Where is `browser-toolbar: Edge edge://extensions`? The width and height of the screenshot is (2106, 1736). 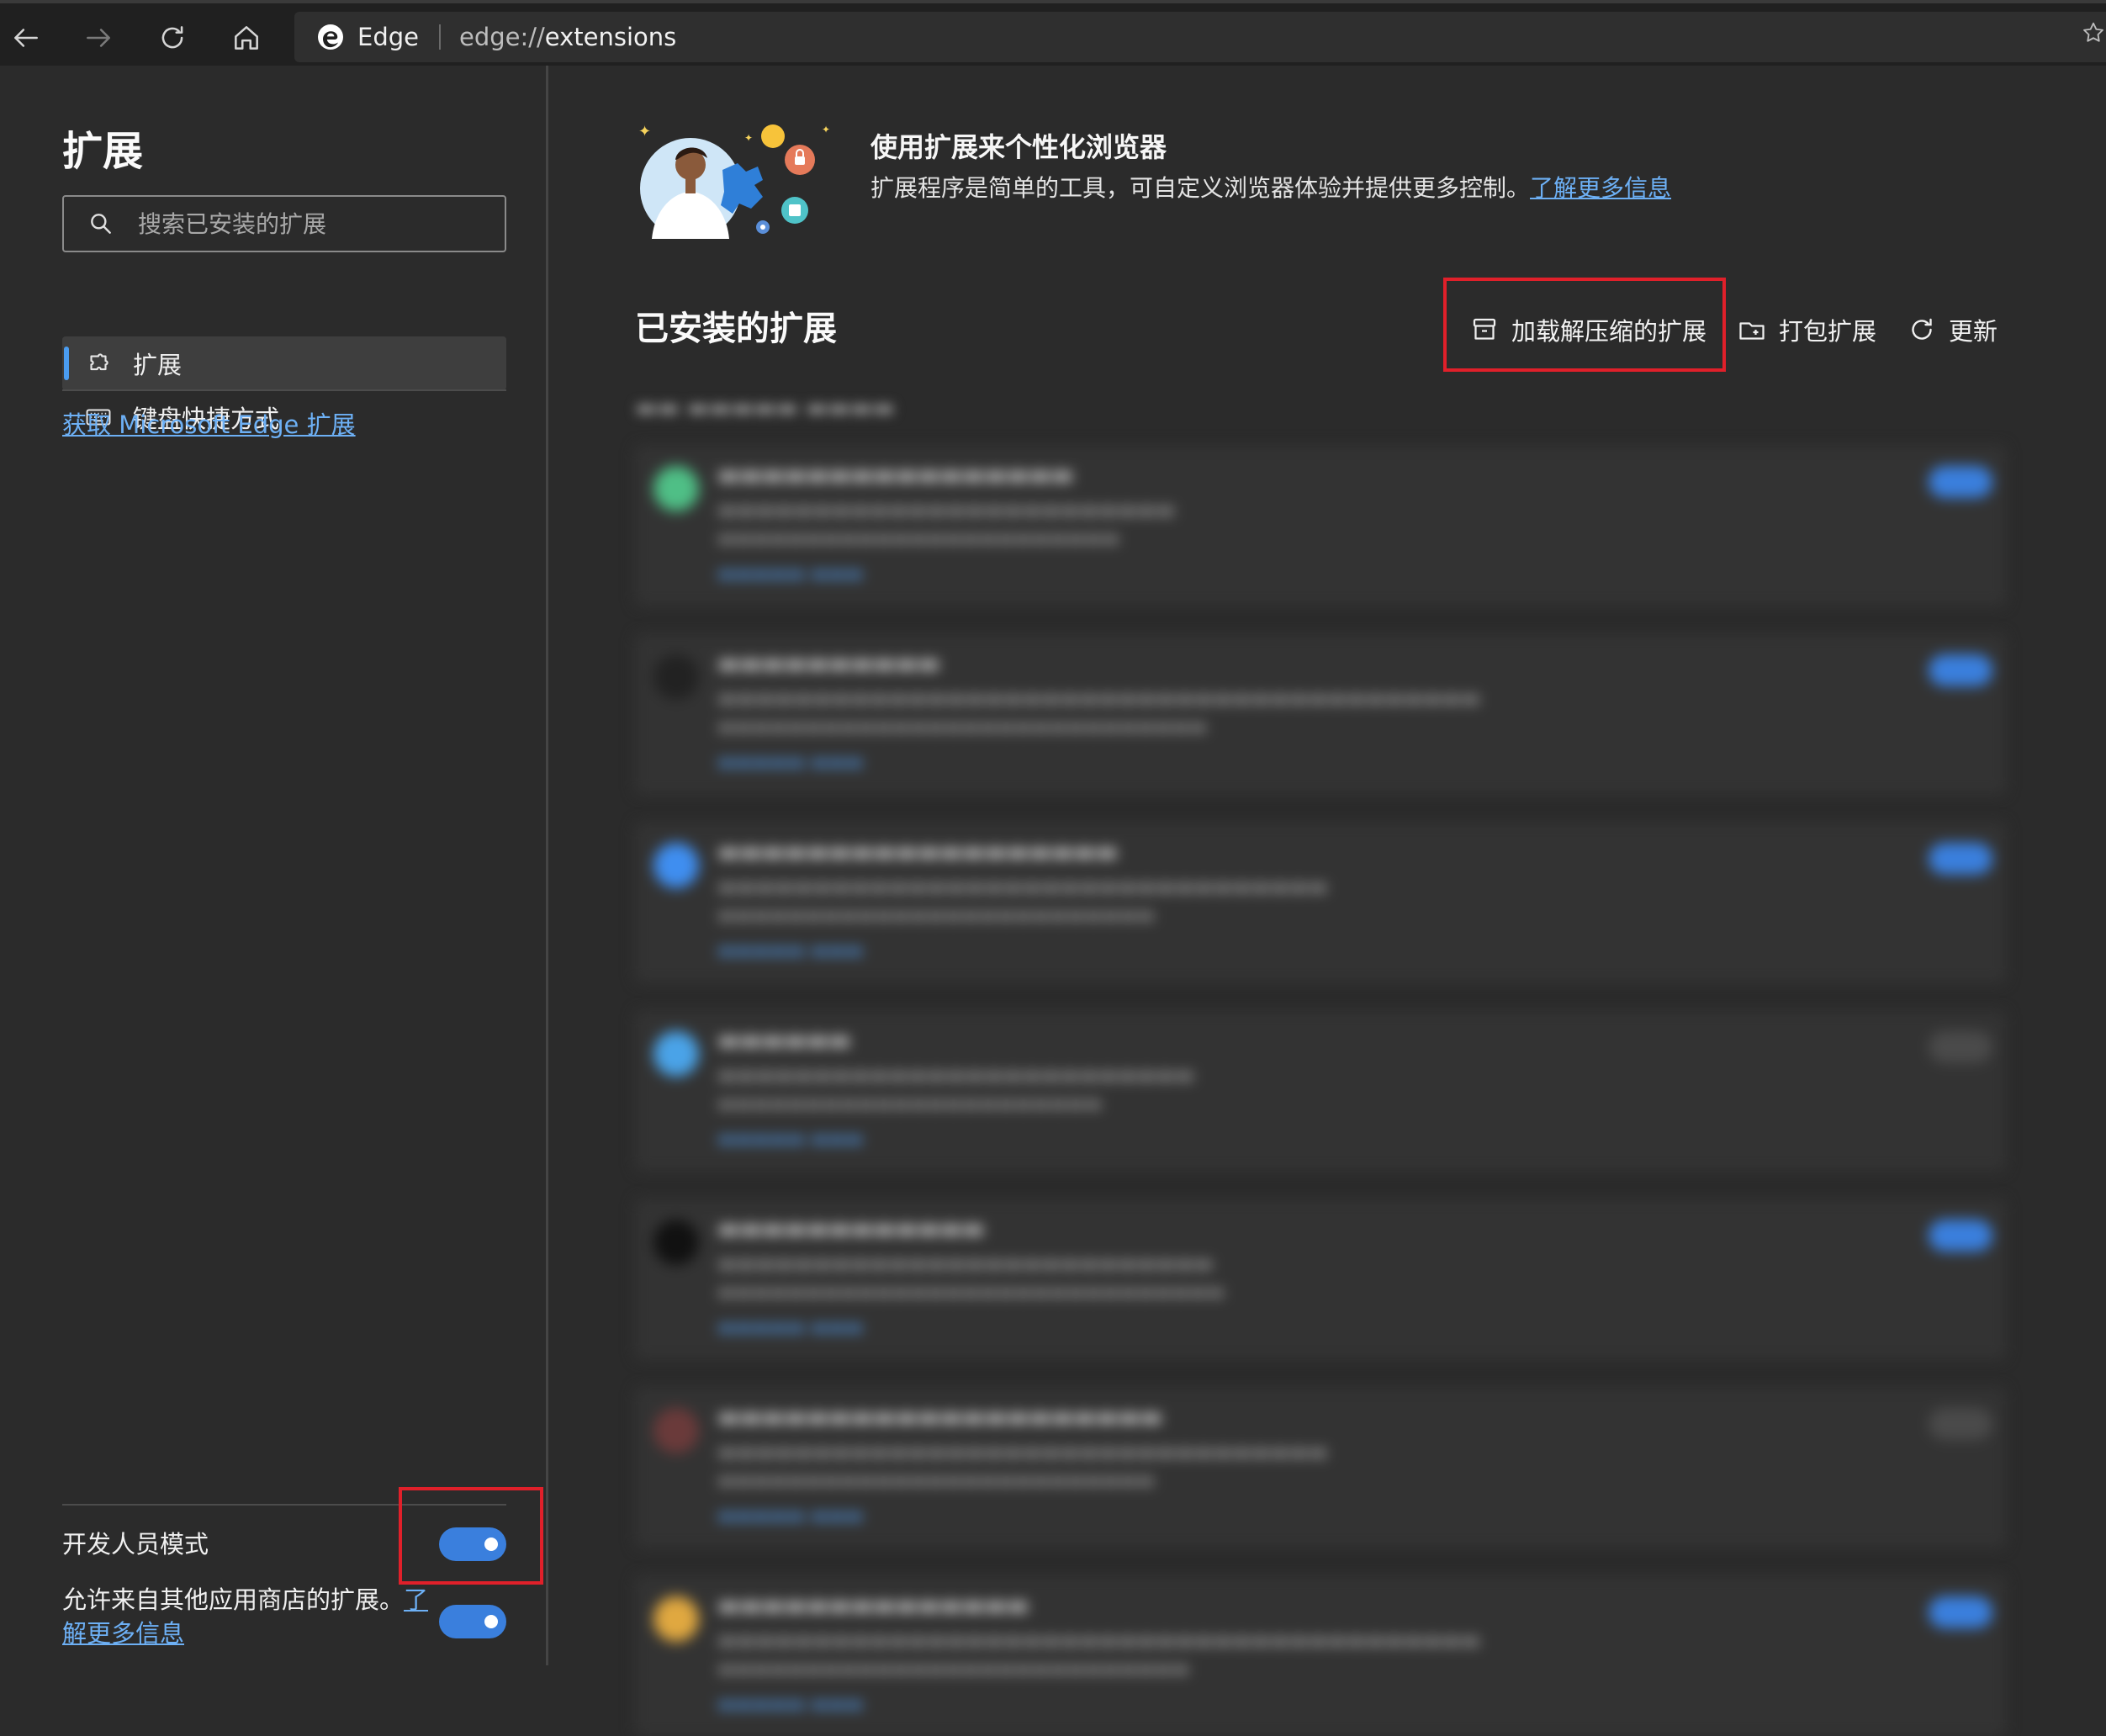 browser-toolbar: Edge edge://extensions is located at coordinates (1053, 33).